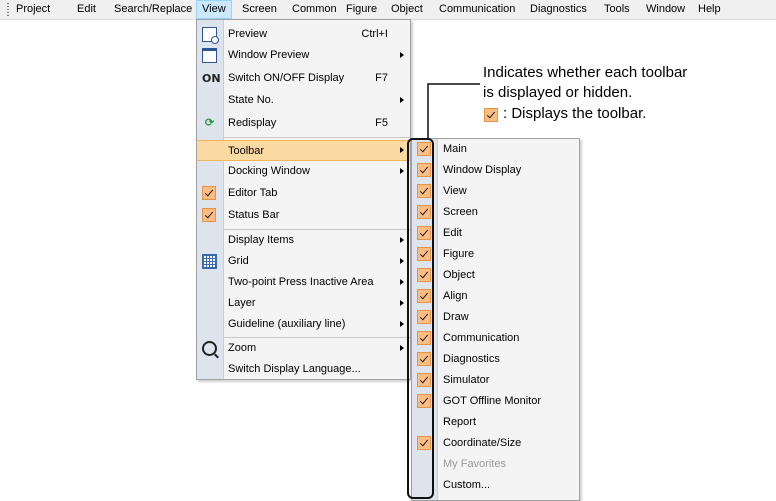 This screenshot has width=776, height=501. What do you see at coordinates (303, 34) in the screenshot?
I see `menu-item-preview: Preview Ctrl+I` at bounding box center [303, 34].